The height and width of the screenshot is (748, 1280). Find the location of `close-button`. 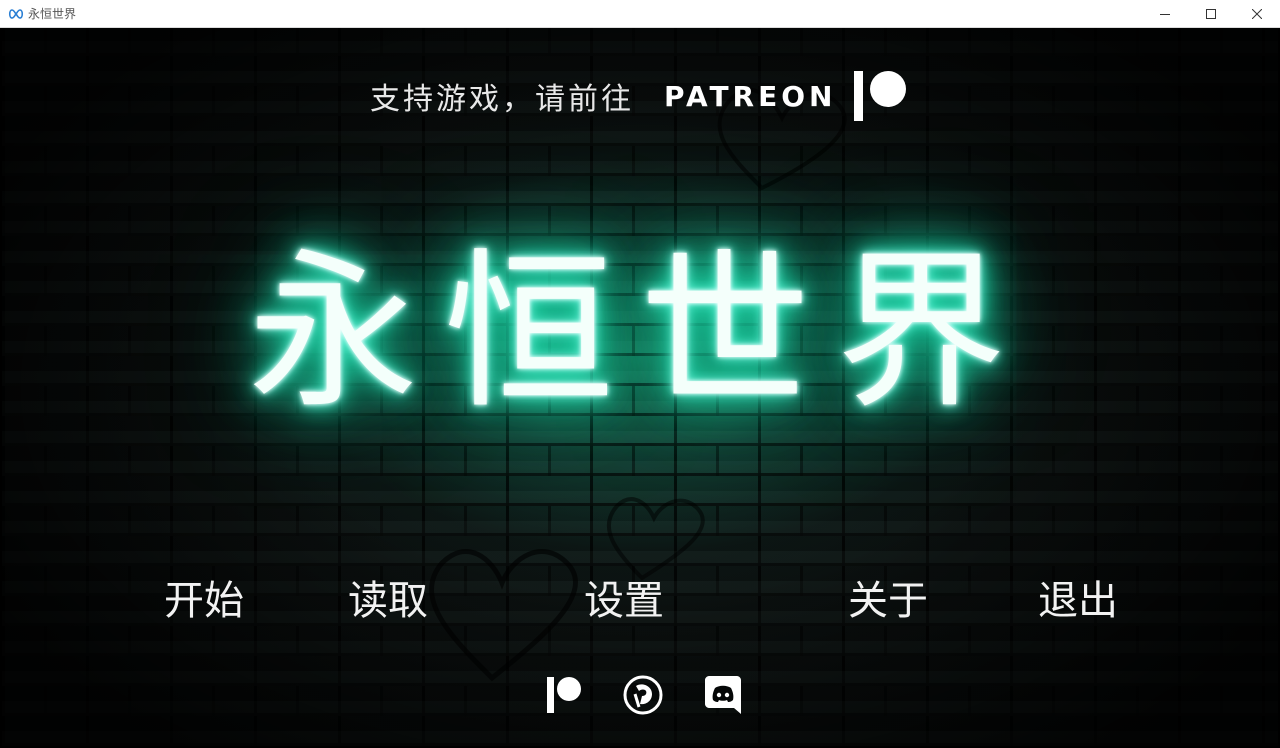

close-button is located at coordinates (1257, 14).